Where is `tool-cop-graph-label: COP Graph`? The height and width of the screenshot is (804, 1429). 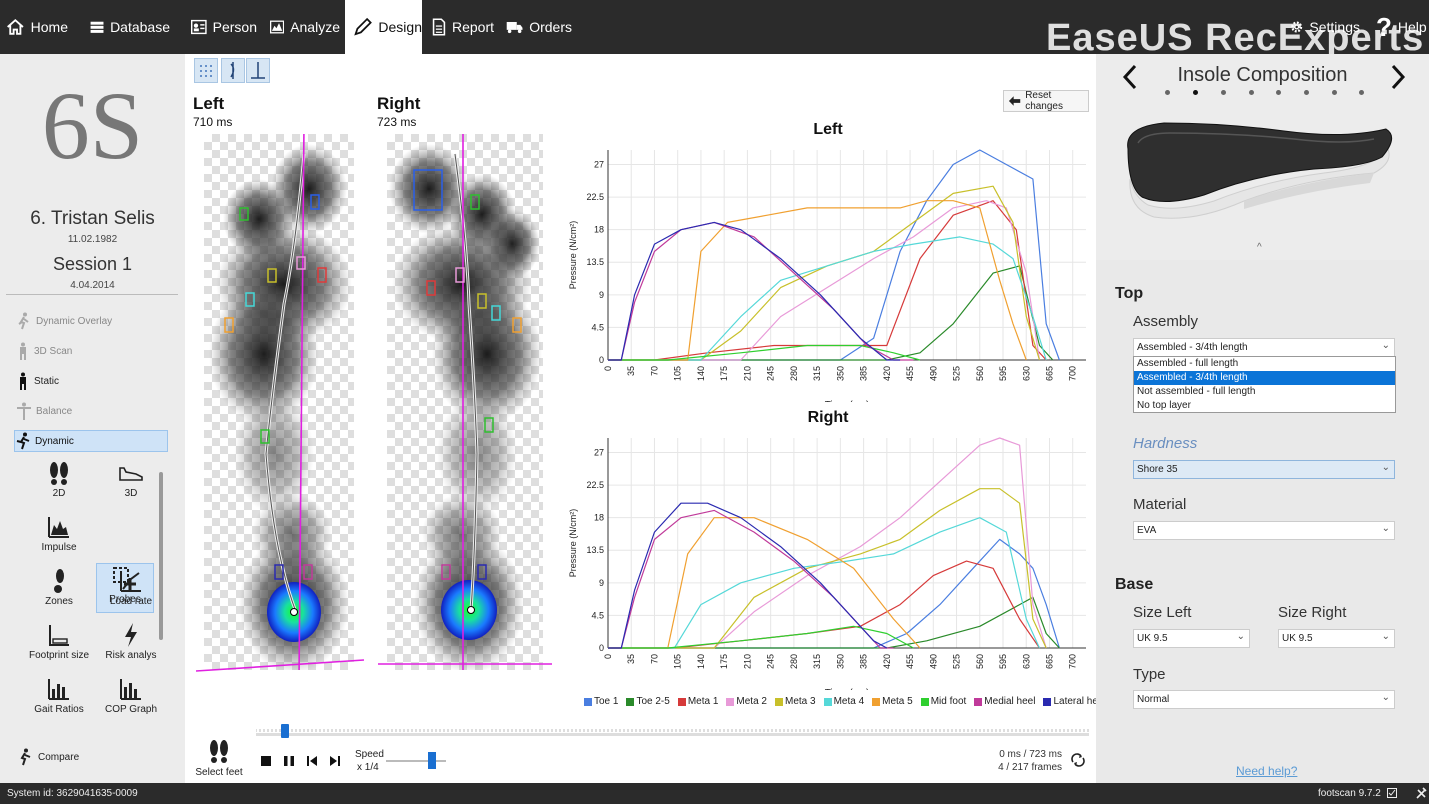 tool-cop-graph-label: COP Graph is located at coordinates (131, 709).